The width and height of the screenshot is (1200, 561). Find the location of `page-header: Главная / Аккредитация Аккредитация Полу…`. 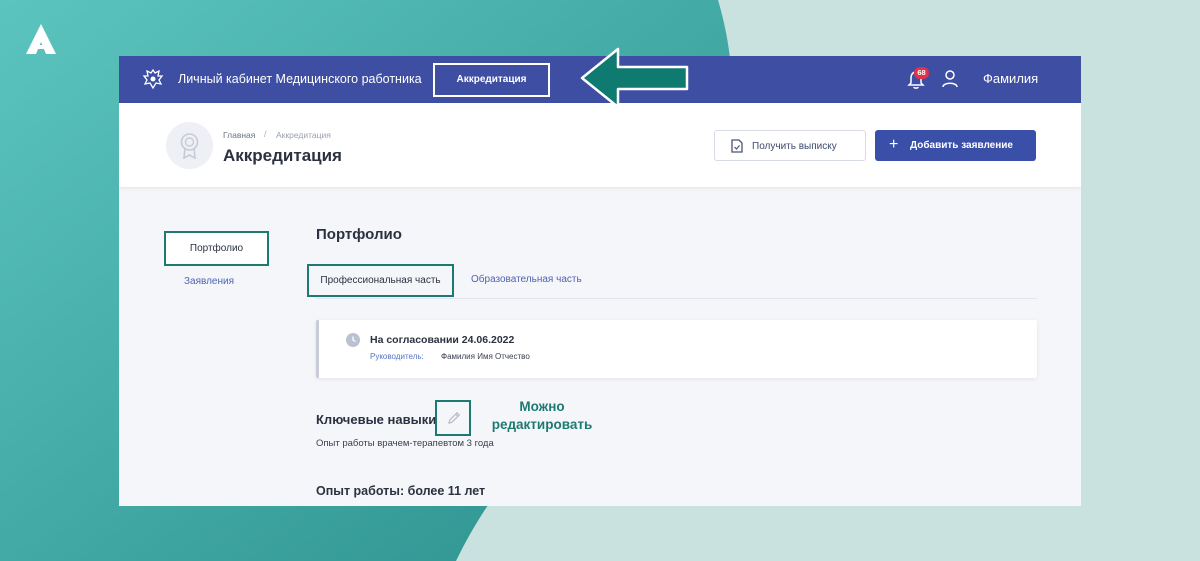

page-header: Главная / Аккредитация Аккредитация Полу… is located at coordinates (600, 145).